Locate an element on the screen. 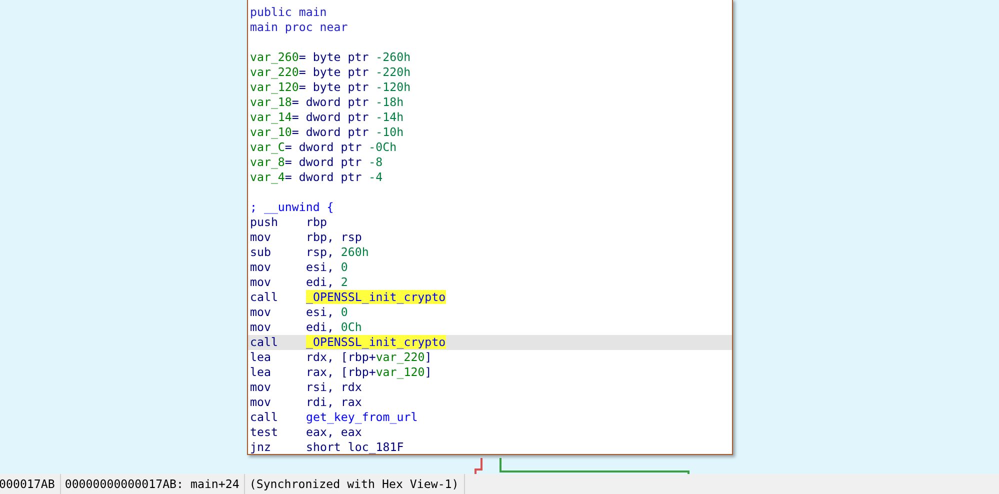 The image size is (999, 494). code-line: mov rdi, rax is located at coordinates (490, 402).